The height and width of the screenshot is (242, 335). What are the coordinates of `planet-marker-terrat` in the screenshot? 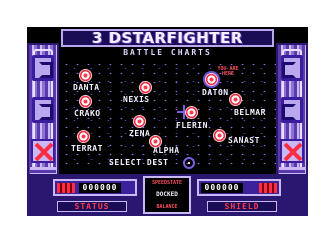 It's located at (83, 136).